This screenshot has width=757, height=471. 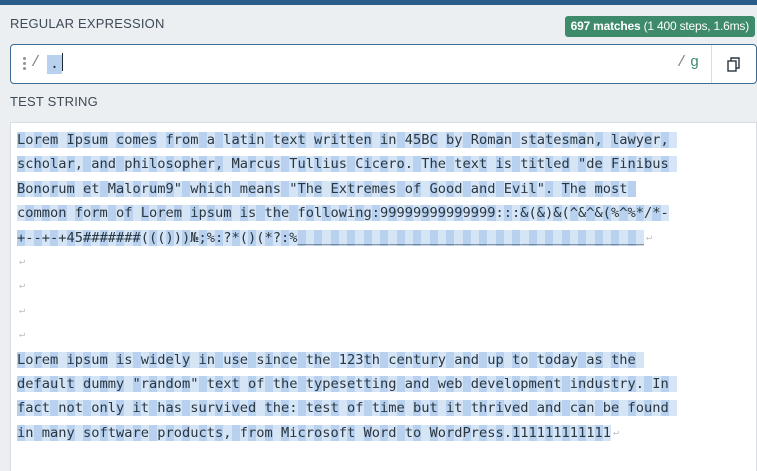 I want to click on regex-close-delimiter-with-flags: / g, so click(x=688, y=62).